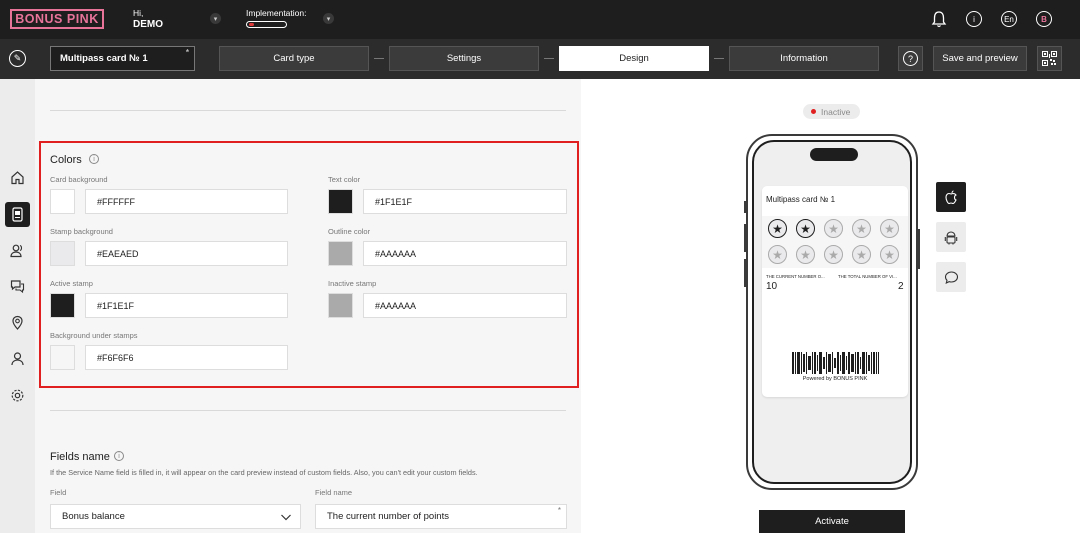  What do you see at coordinates (1044, 19) in the screenshot?
I see `avatar: B` at bounding box center [1044, 19].